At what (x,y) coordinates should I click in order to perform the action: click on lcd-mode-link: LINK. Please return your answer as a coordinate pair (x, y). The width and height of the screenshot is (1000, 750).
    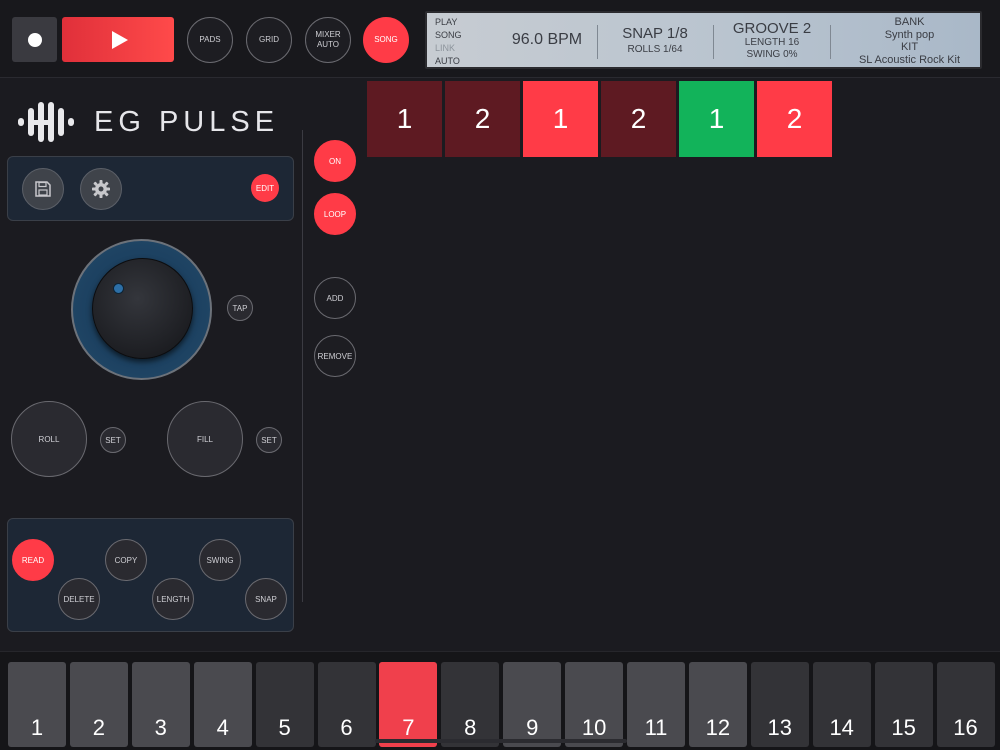
    Looking at the image, I should click on (445, 48).